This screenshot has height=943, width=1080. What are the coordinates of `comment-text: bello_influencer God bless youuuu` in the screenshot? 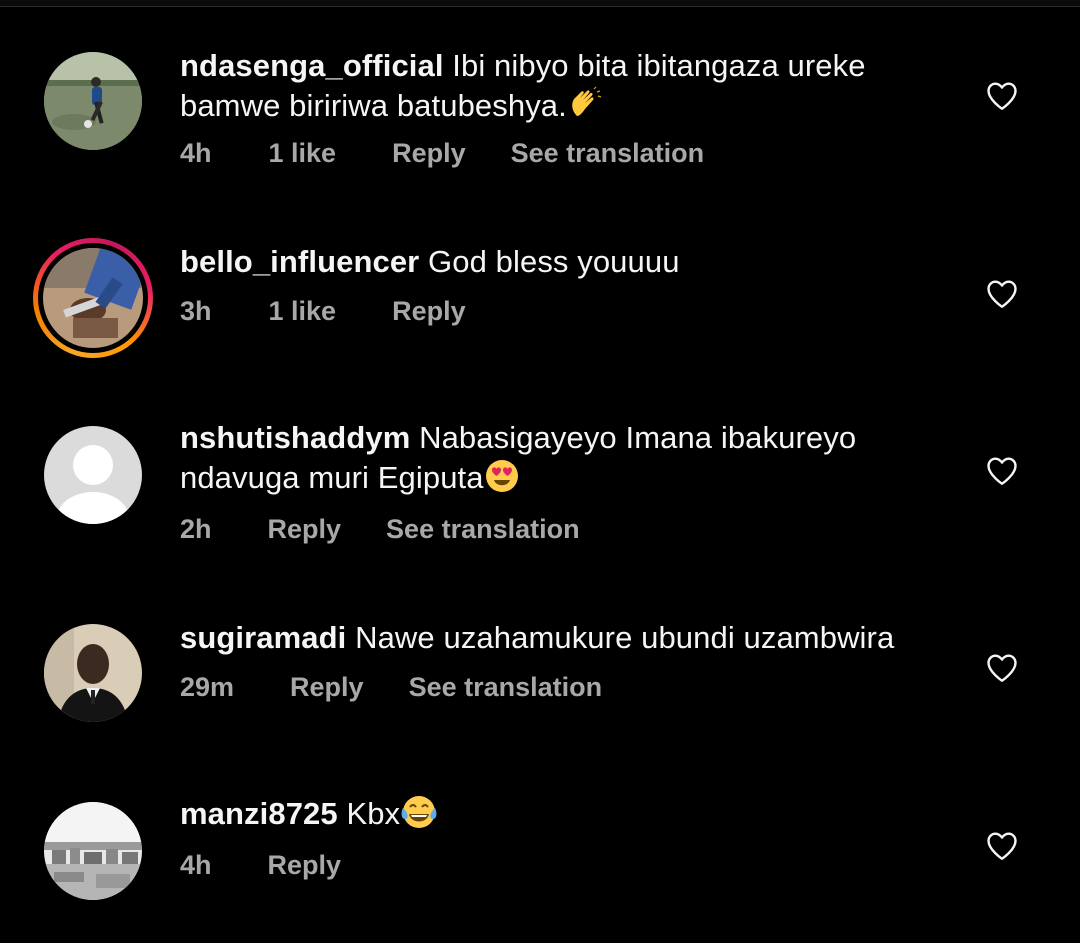 It's located at (560, 262).